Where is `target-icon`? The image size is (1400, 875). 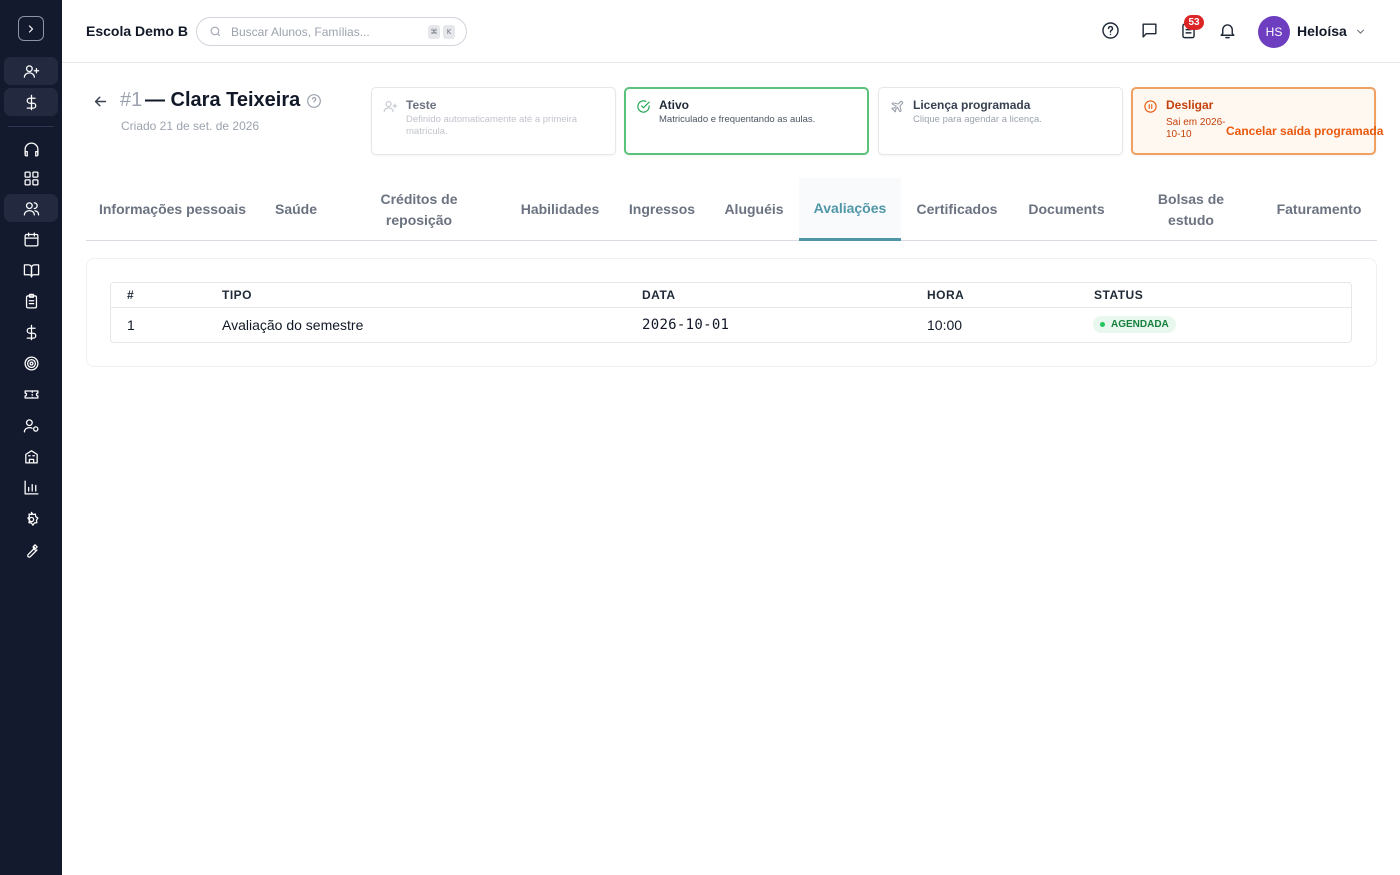
target-icon is located at coordinates (31, 363).